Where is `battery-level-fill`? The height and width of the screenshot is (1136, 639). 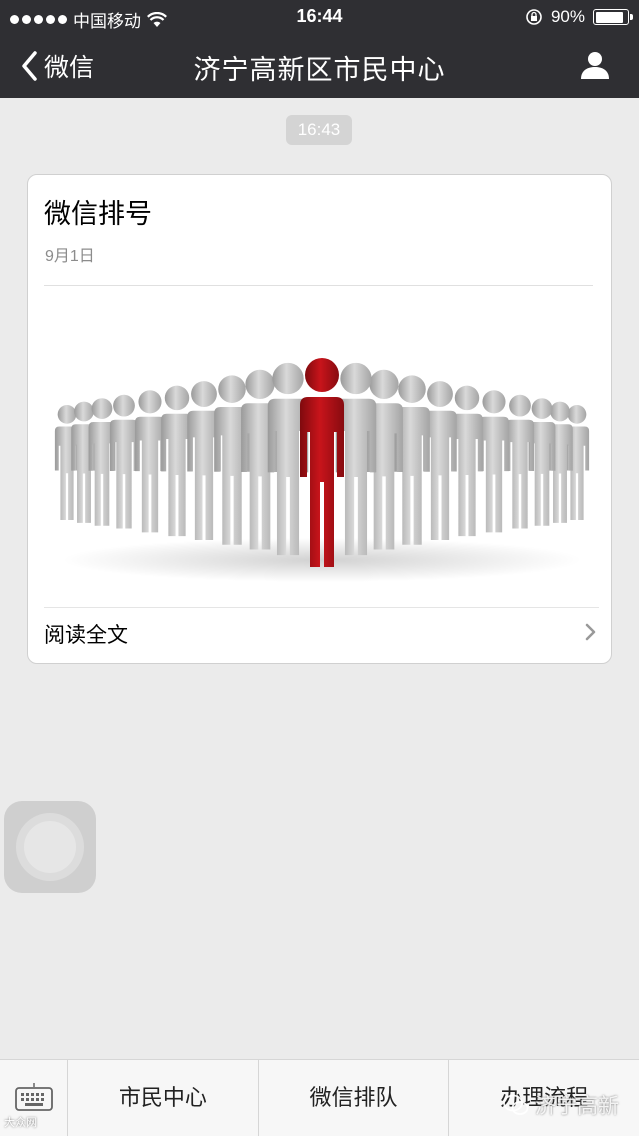 battery-level-fill is located at coordinates (609, 17).